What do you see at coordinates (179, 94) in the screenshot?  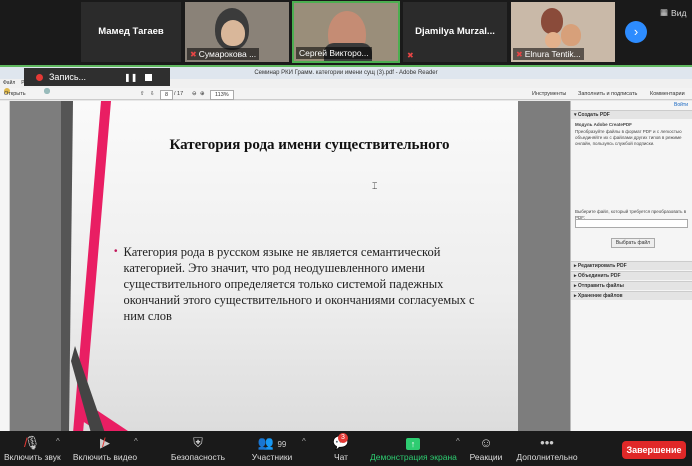 I see `page-total: / 17` at bounding box center [179, 94].